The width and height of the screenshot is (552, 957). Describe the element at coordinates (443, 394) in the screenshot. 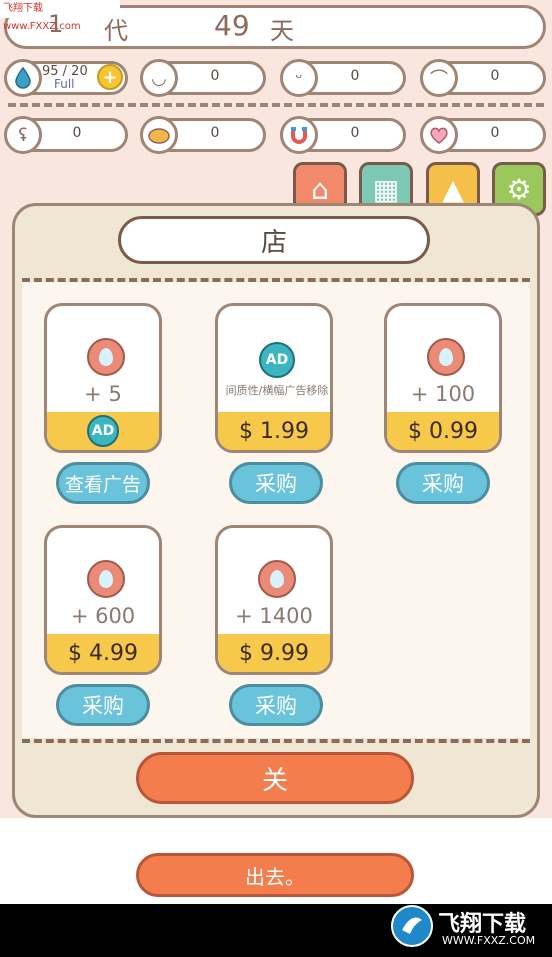

I see `item-amount: + 100` at that location.